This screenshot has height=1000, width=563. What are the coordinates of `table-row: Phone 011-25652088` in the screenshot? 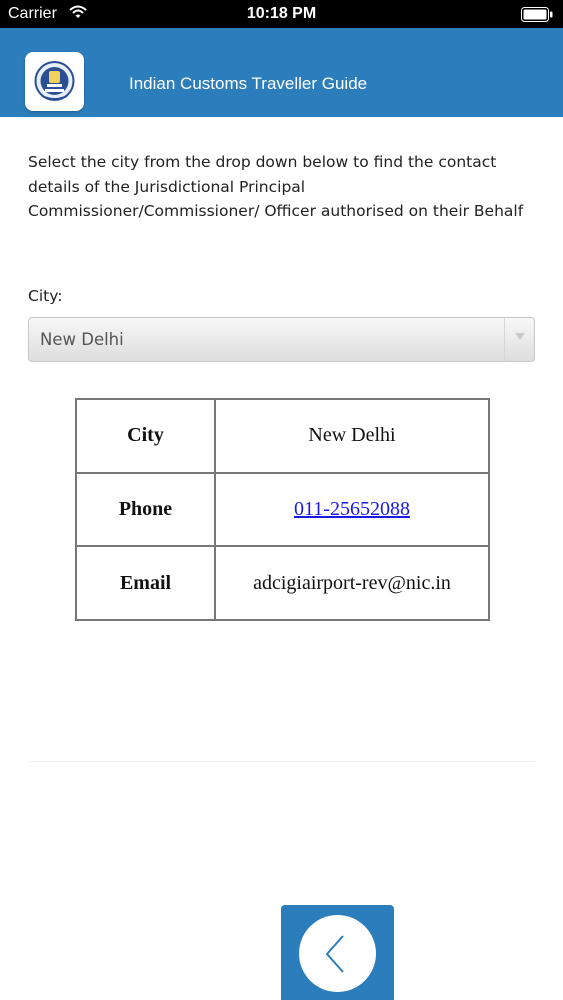 It's located at (282, 509).